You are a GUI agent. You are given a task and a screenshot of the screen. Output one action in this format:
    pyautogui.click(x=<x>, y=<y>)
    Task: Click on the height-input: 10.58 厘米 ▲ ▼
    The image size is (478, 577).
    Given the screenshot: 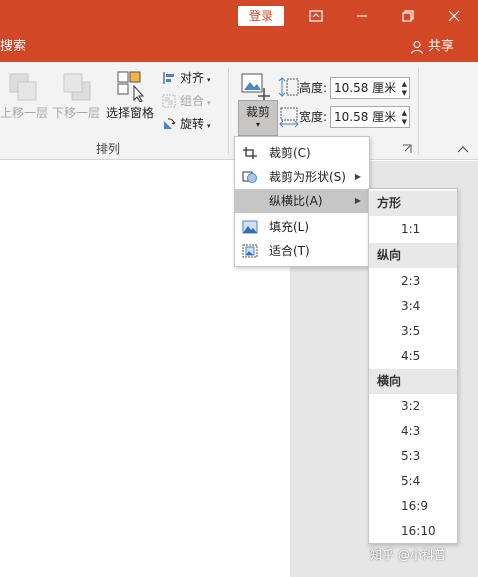 What is the action you would take?
    pyautogui.click(x=370, y=88)
    